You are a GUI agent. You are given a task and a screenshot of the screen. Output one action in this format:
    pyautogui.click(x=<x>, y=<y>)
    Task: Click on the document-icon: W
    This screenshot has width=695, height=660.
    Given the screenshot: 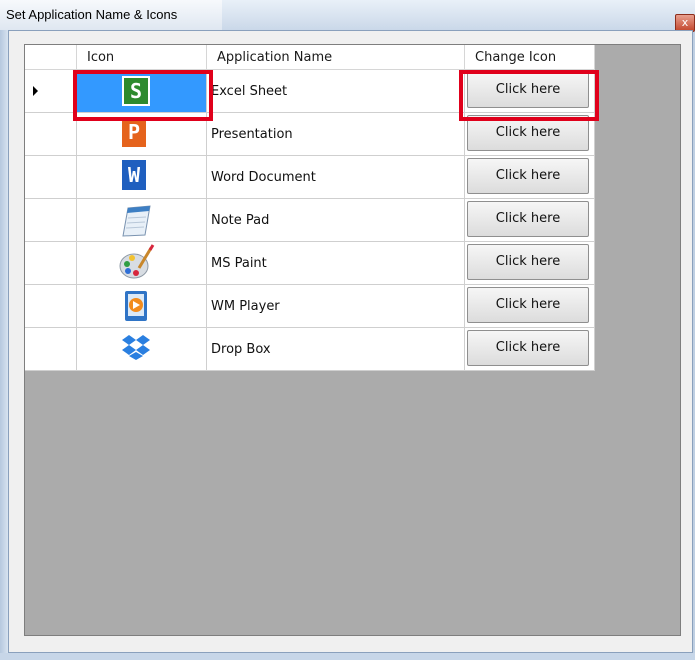 What is the action you would take?
    pyautogui.click(x=134, y=175)
    